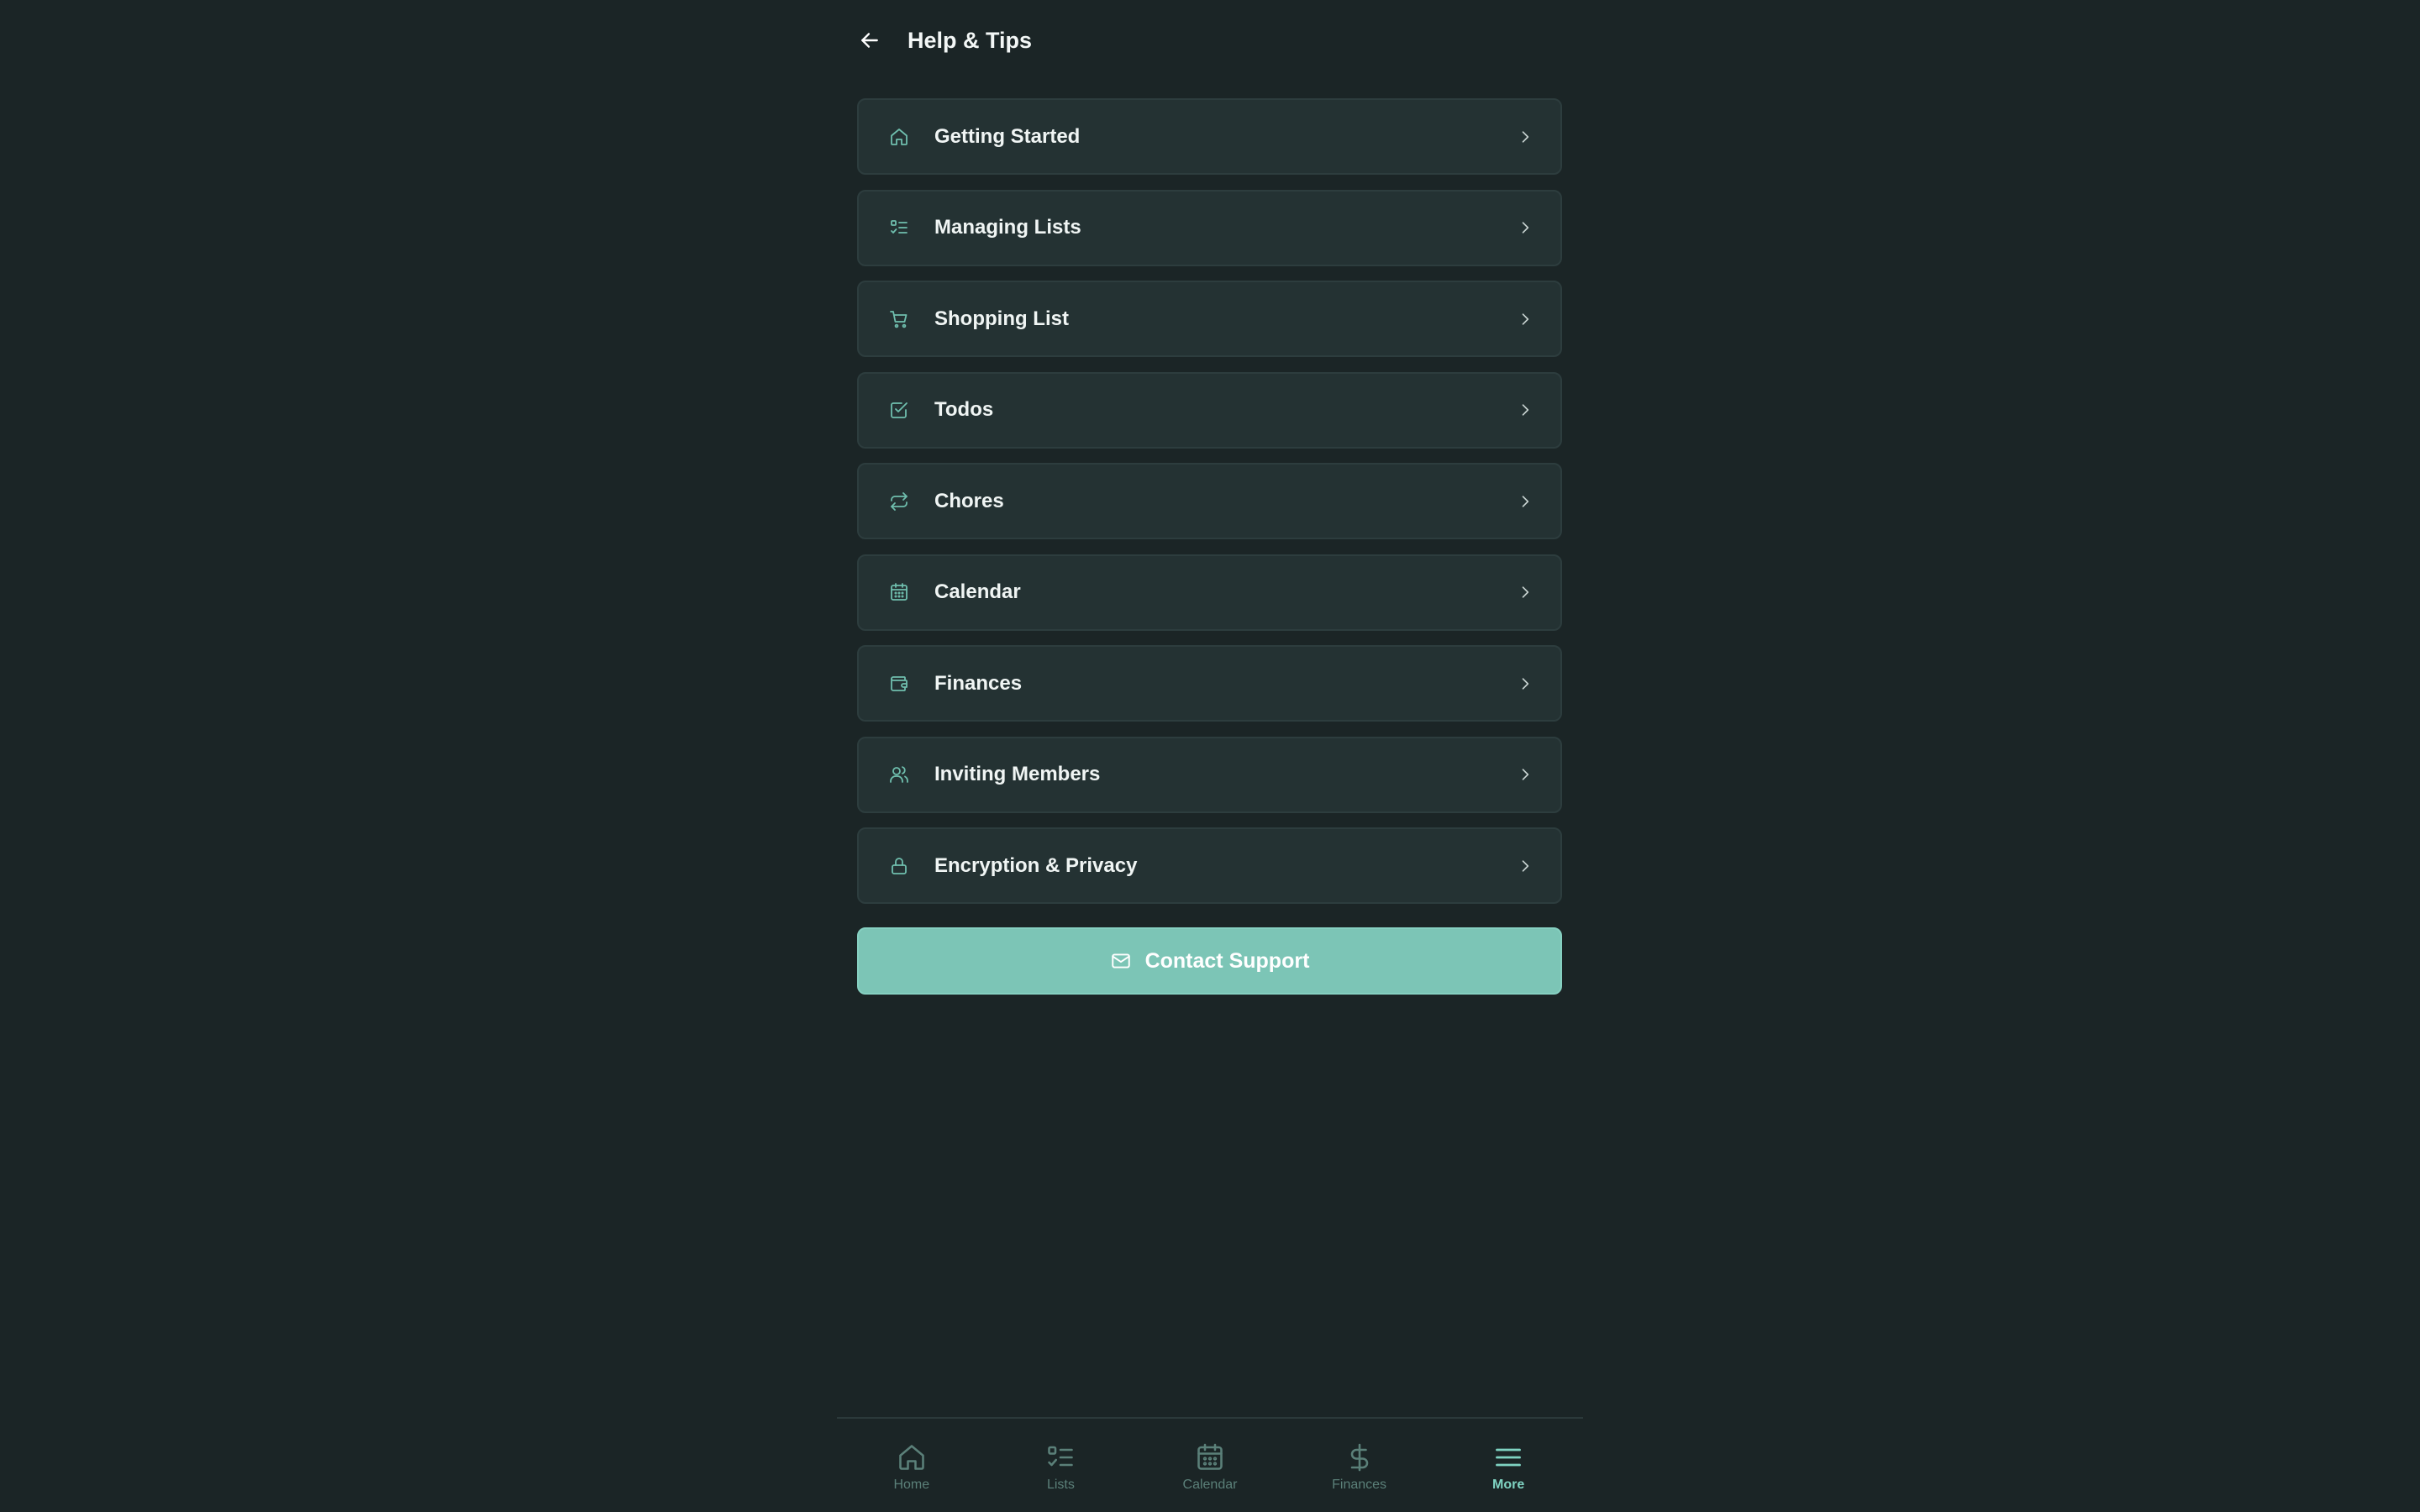 This screenshot has width=2420, height=1512. I want to click on mail-icon, so click(1121, 961).